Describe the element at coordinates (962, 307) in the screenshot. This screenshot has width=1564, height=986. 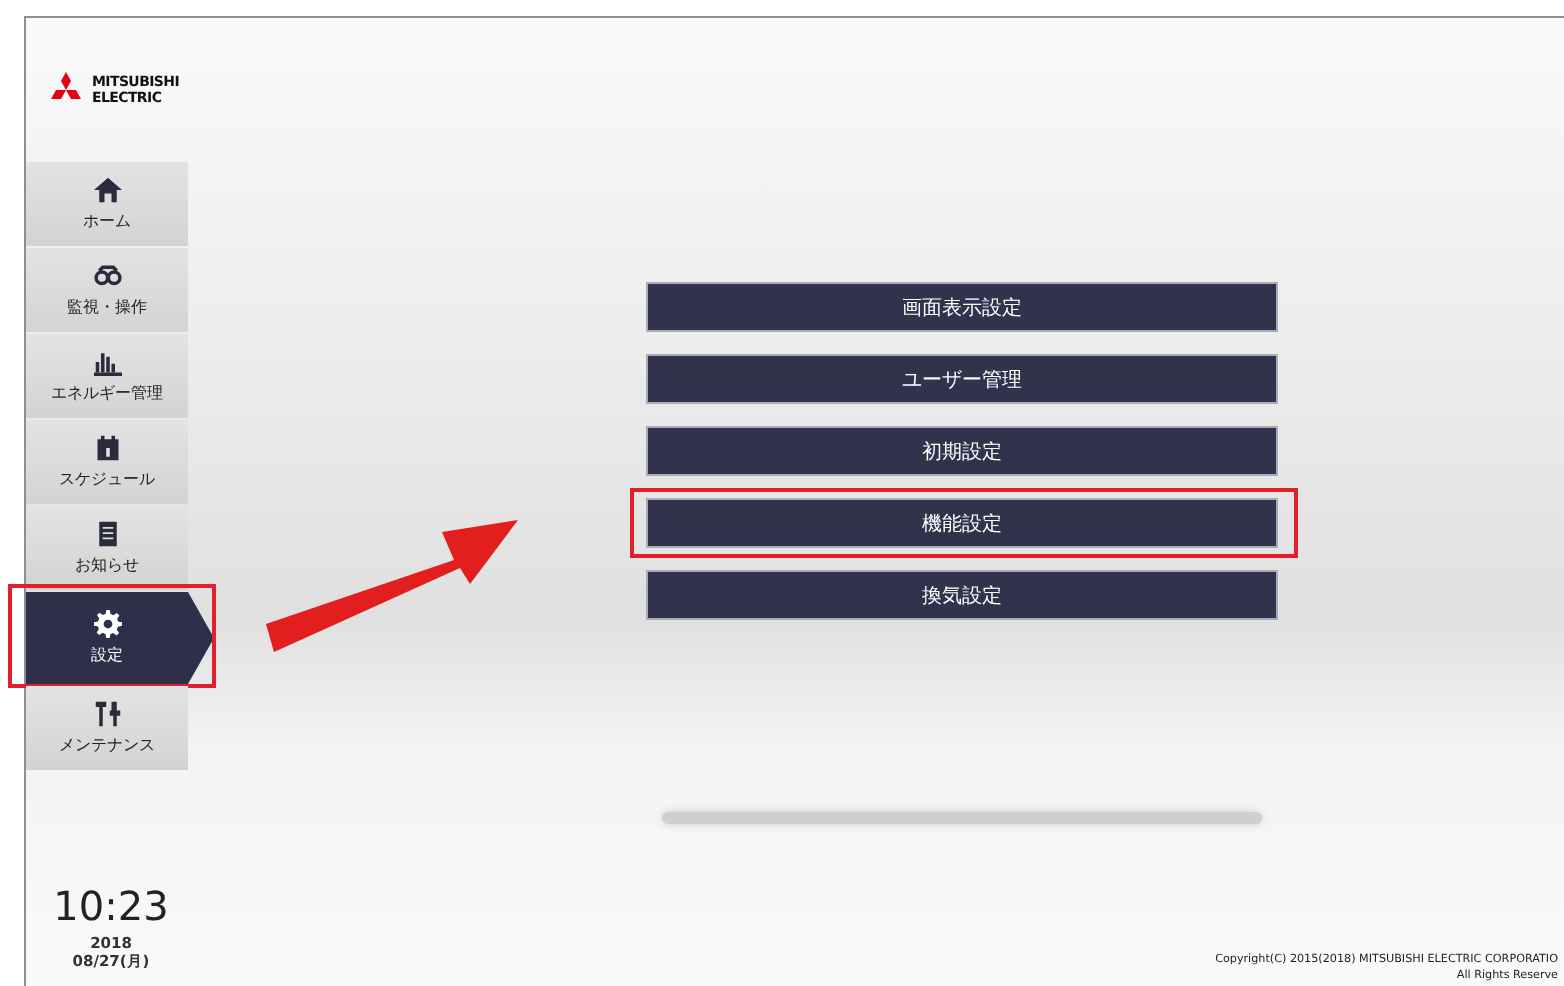
I see `menu-button: 画面表示設定` at that location.